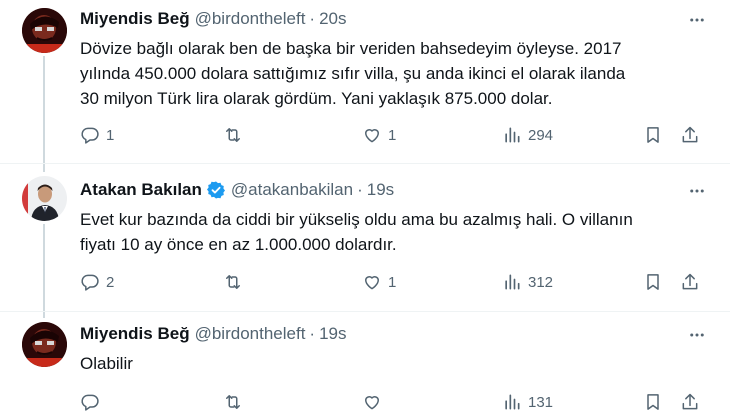 The height and width of the screenshot is (420, 730). What do you see at coordinates (541, 402) in the screenshot?
I see `view-count: 131` at bounding box center [541, 402].